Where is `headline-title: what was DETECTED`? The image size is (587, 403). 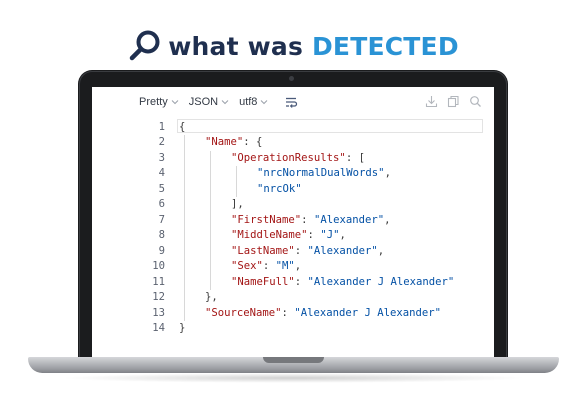 headline-title: what was DETECTED is located at coordinates (313, 46).